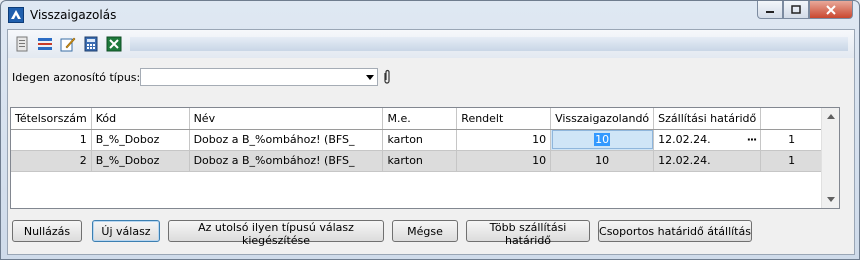 Image resolution: width=860 pixels, height=260 pixels. Describe the element at coordinates (791, 119) in the screenshot. I see `header-extra` at that location.